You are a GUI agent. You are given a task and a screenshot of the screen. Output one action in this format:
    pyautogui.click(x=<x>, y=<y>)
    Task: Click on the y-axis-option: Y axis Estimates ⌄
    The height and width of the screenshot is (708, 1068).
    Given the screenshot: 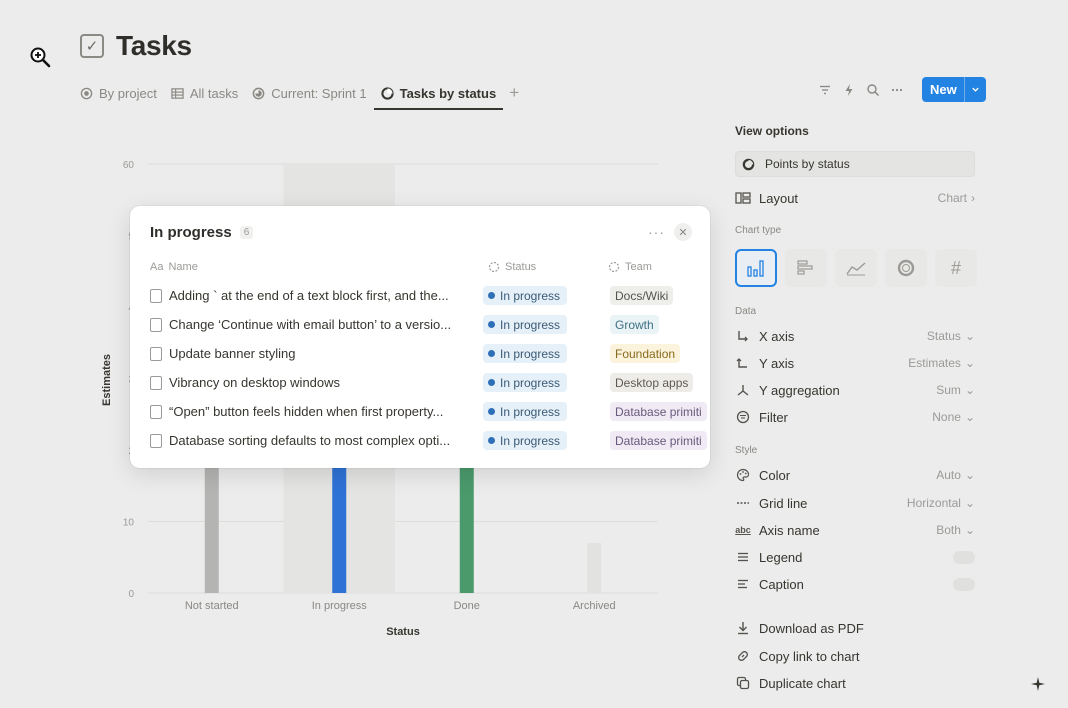 What is the action you would take?
    pyautogui.click(x=855, y=363)
    